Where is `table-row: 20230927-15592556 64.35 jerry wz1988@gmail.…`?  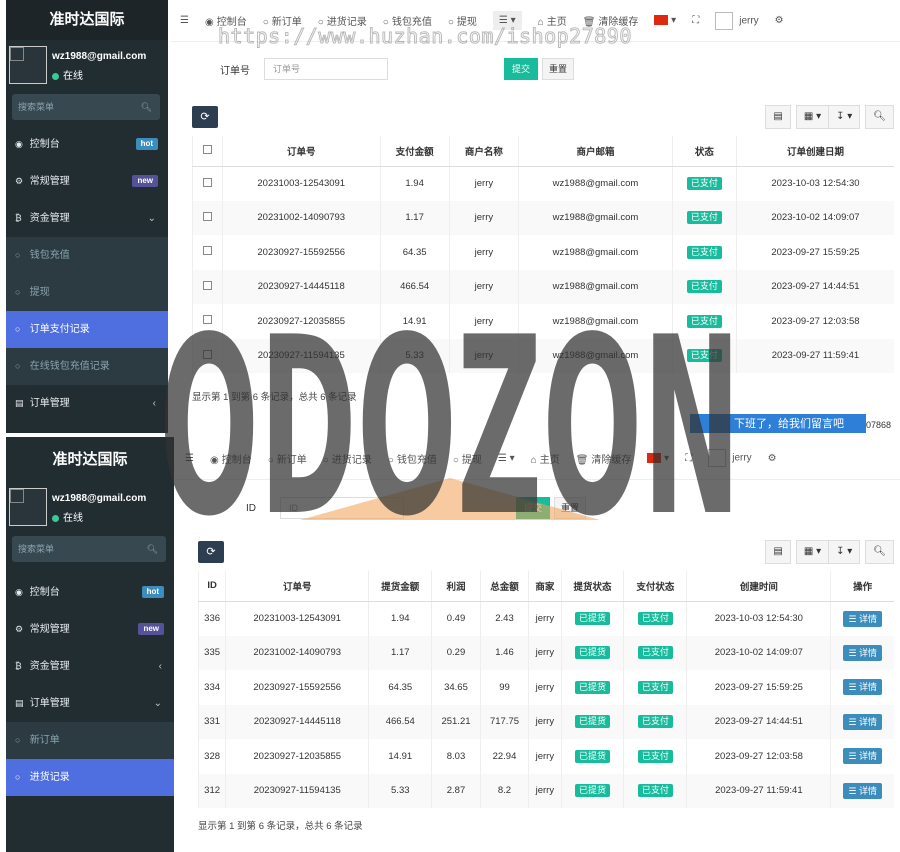
table-row: 20230927-15592556 64.35 jerry wz1988@gmail.… is located at coordinates (543, 252).